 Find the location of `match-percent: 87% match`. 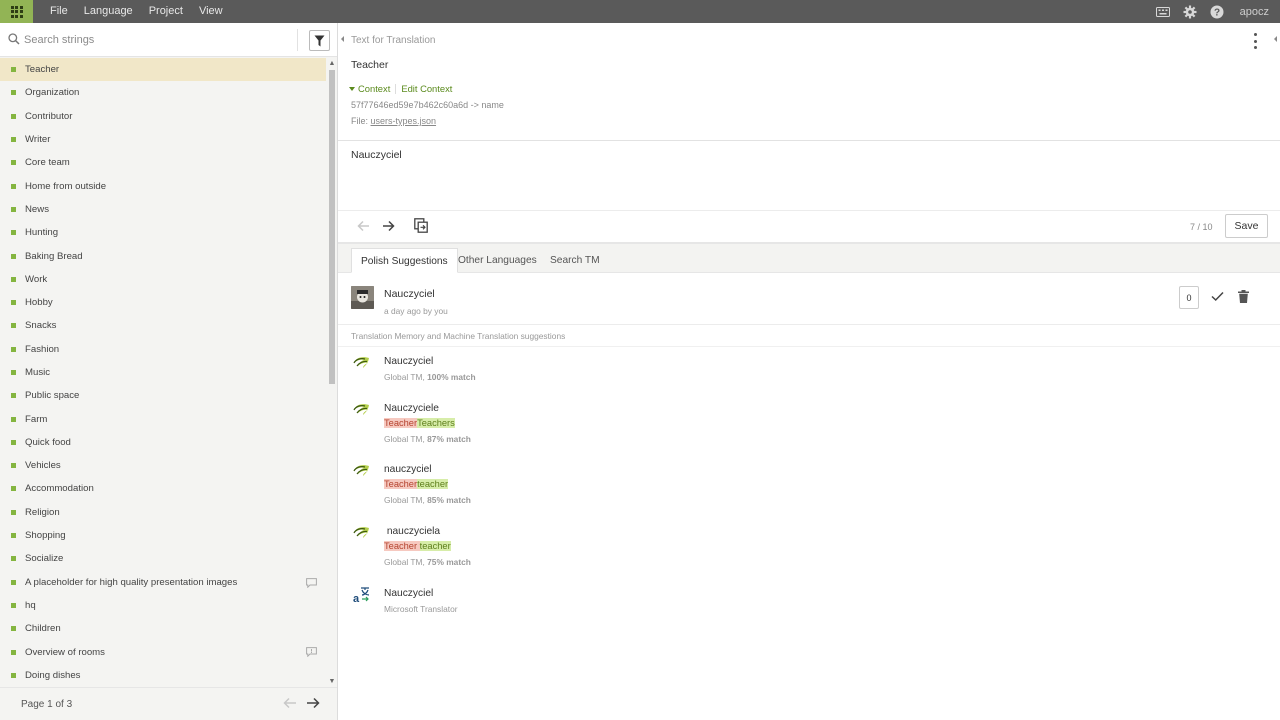

match-percent: 87% match is located at coordinates (449, 439).